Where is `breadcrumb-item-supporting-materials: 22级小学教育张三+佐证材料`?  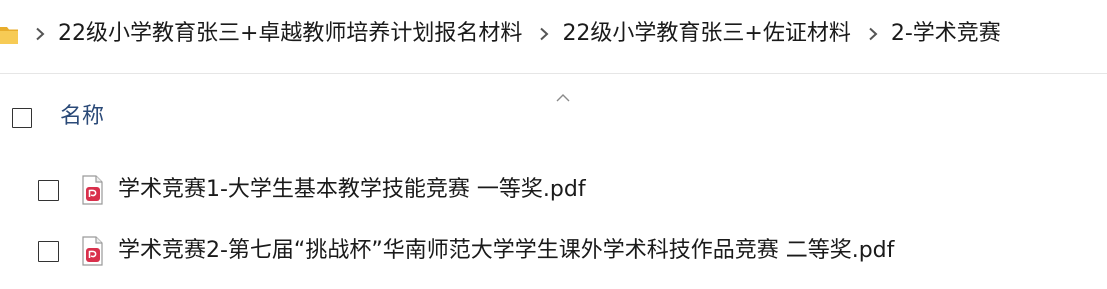 breadcrumb-item-supporting-materials: 22级小学教育张三+佐证材料 is located at coordinates (706, 34).